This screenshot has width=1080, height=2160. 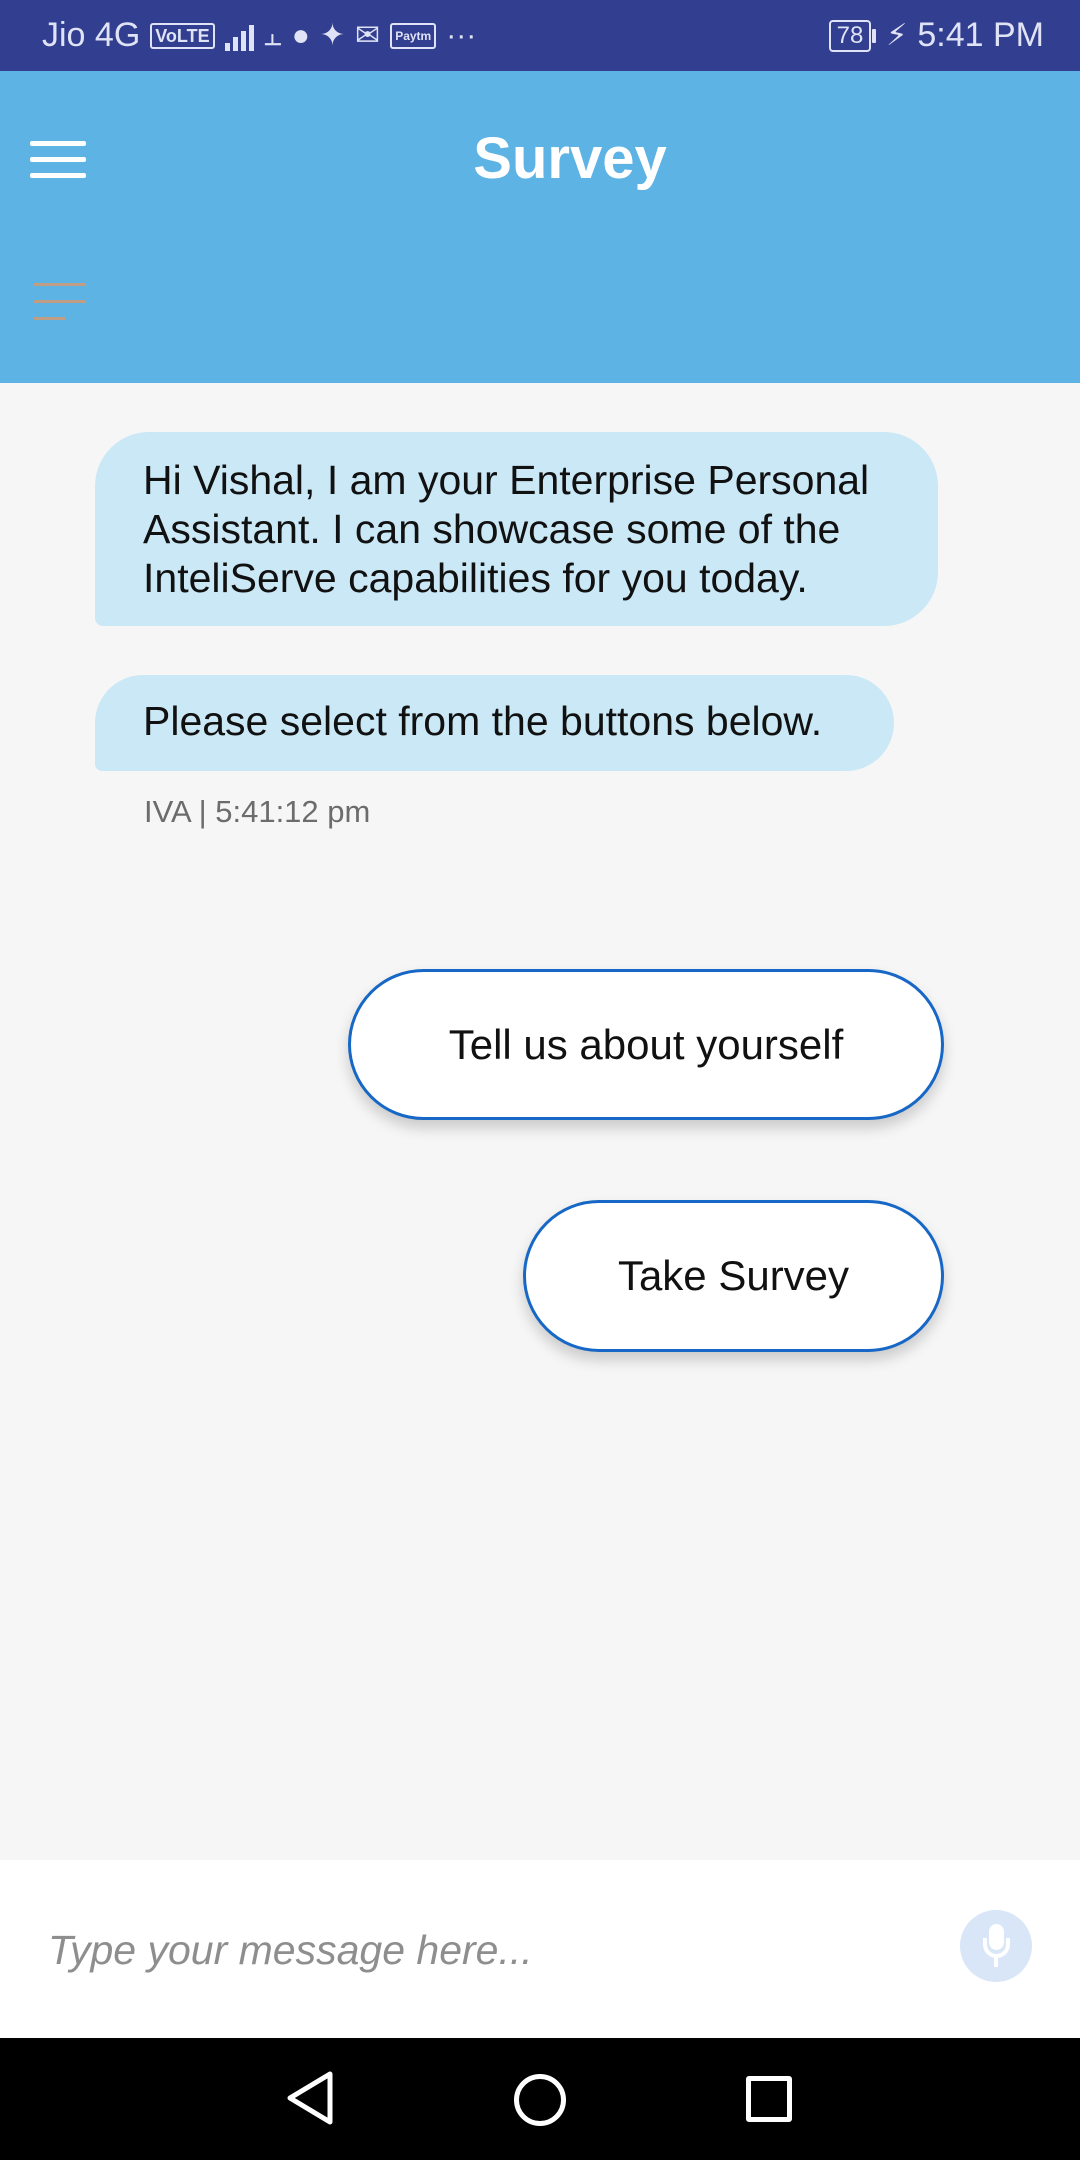 I want to click on mail-icon: ✉, so click(x=368, y=35).